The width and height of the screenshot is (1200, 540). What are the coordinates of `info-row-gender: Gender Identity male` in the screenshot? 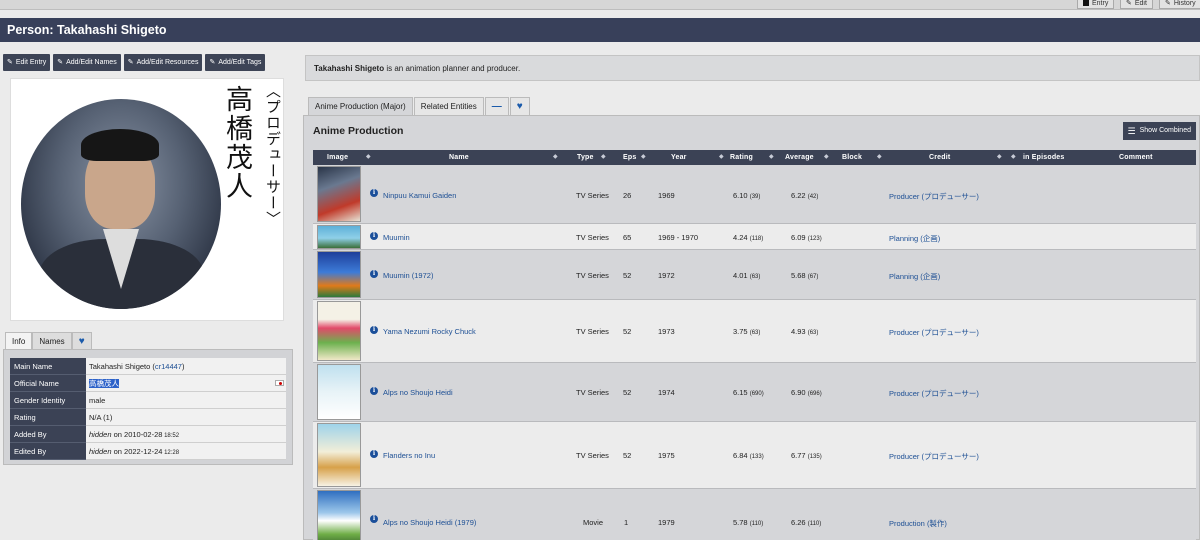 It's located at (148, 400).